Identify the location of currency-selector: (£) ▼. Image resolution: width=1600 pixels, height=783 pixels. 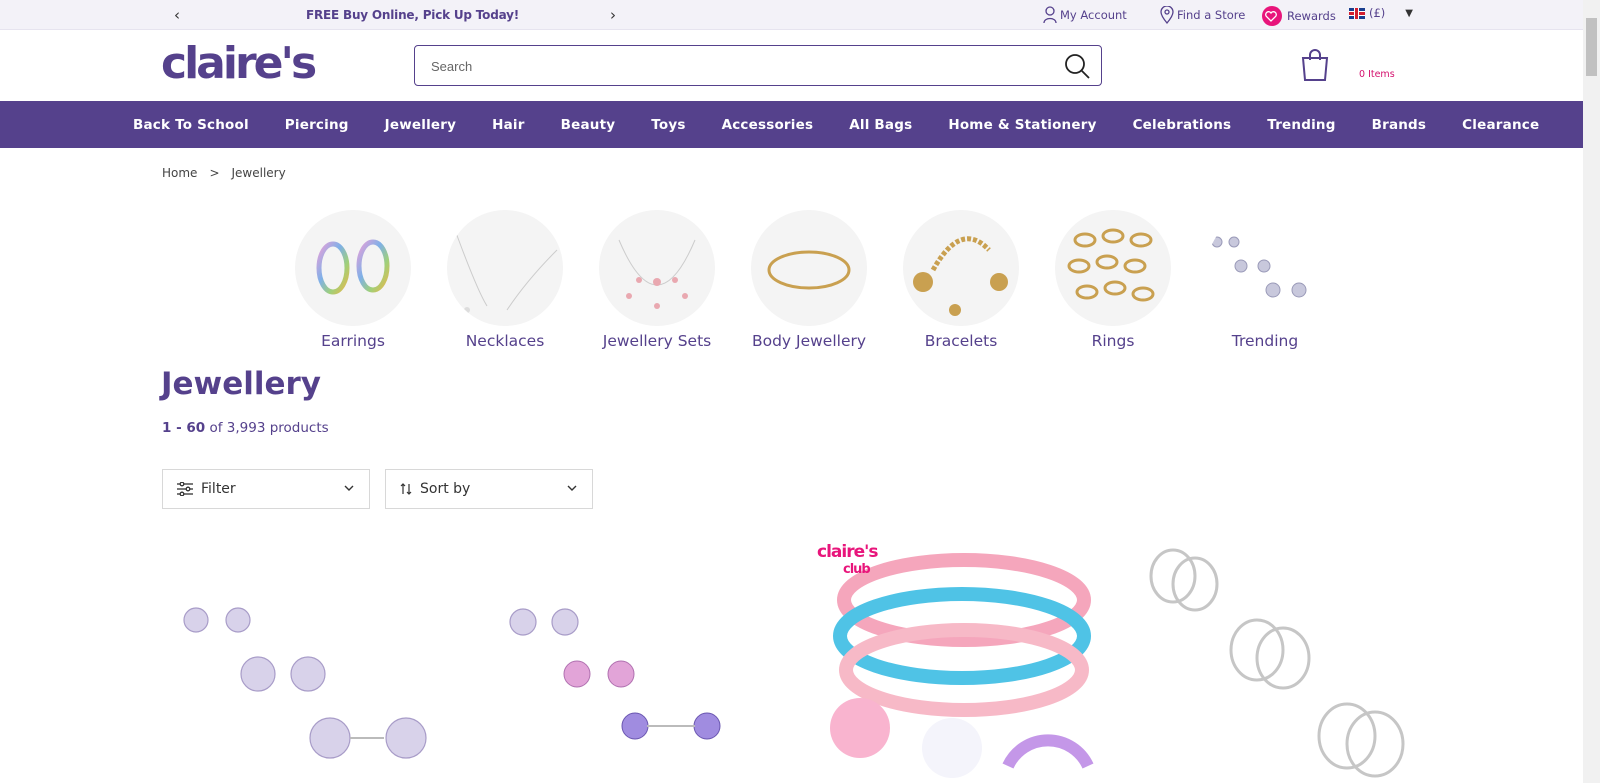
(1381, 13).